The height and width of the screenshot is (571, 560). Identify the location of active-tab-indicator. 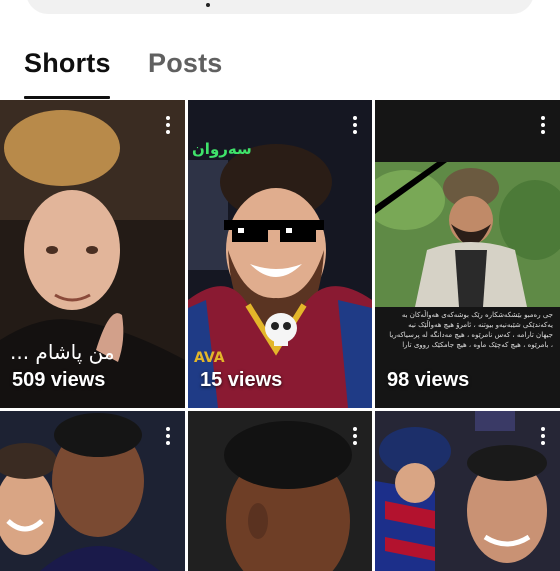
(67, 97).